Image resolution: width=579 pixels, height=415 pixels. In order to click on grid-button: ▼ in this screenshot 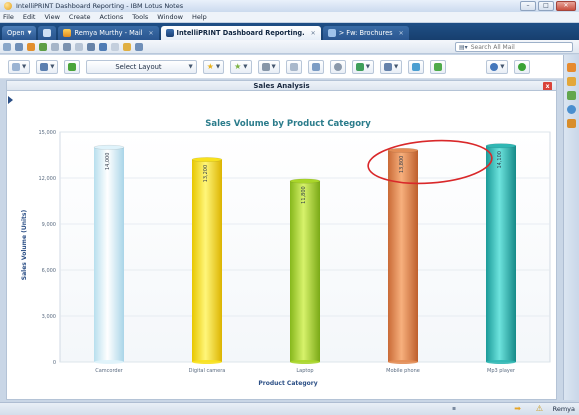, I will do `click(391, 66)`.